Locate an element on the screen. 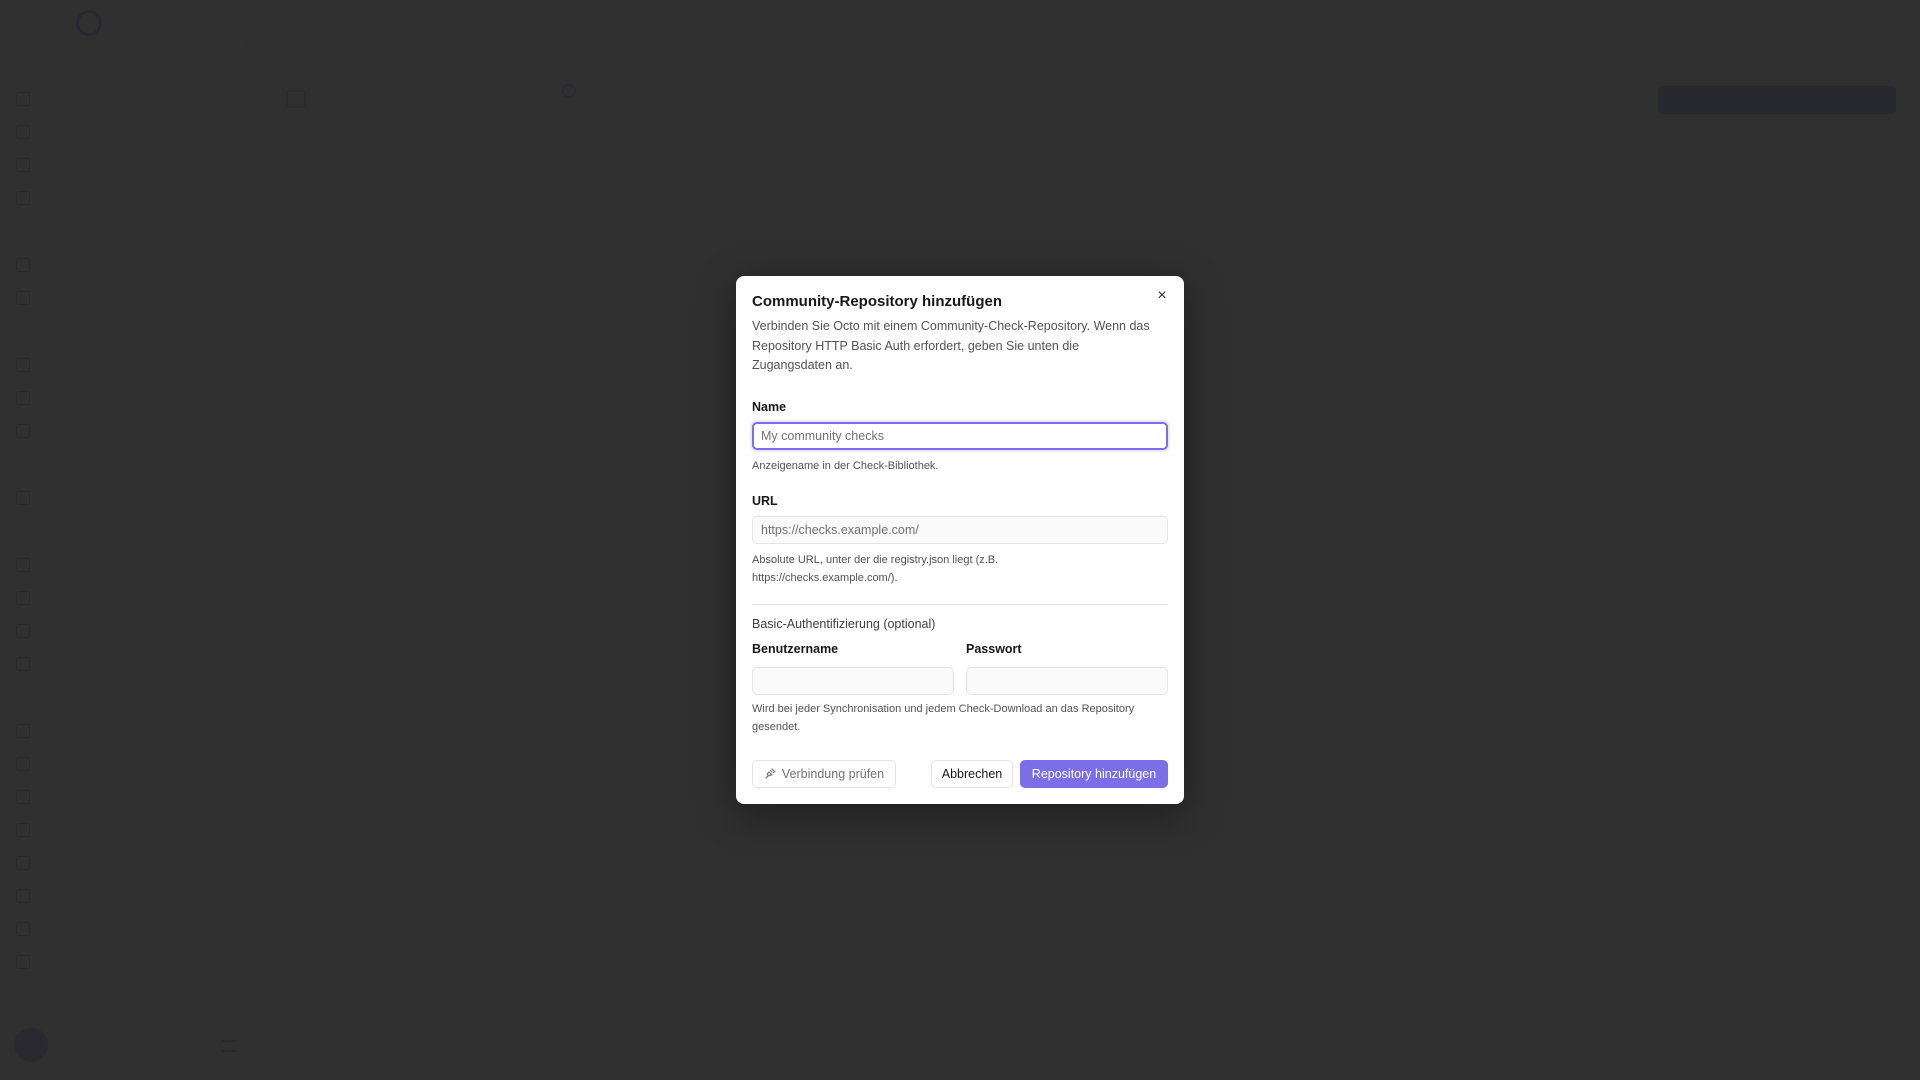  password-input is located at coordinates (1067, 681).